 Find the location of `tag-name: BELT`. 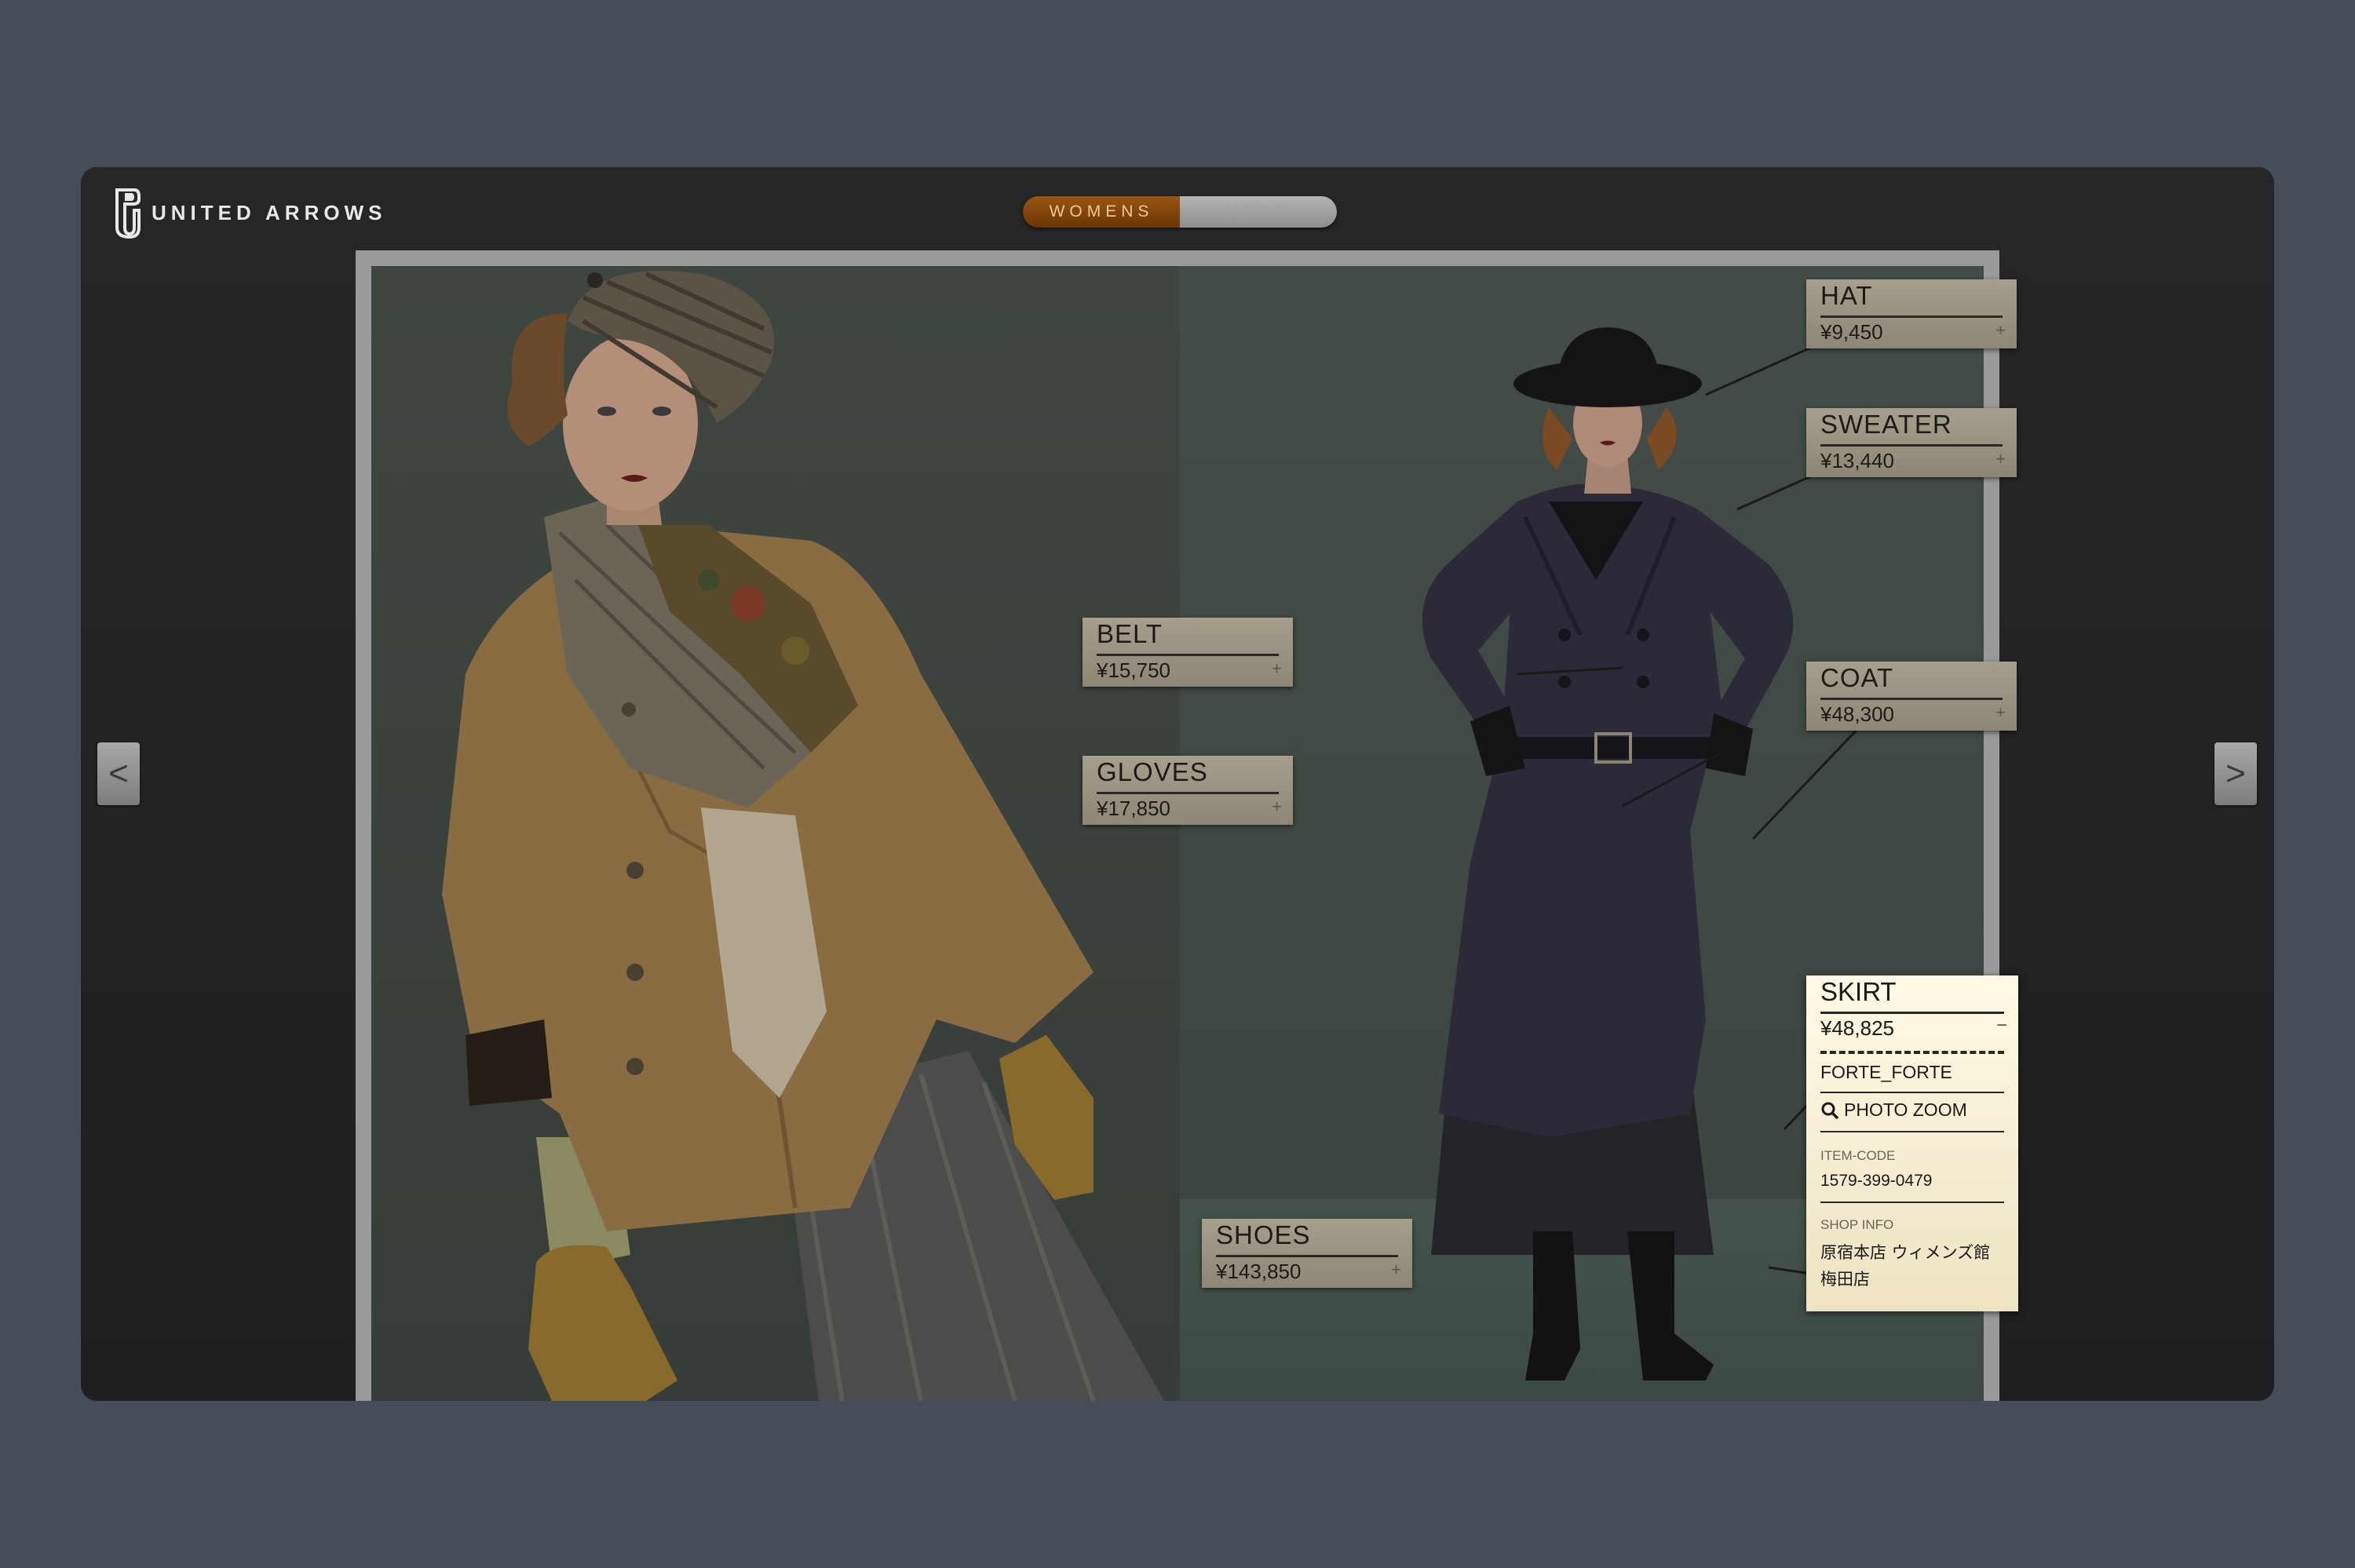

tag-name: BELT is located at coordinates (1130, 633).